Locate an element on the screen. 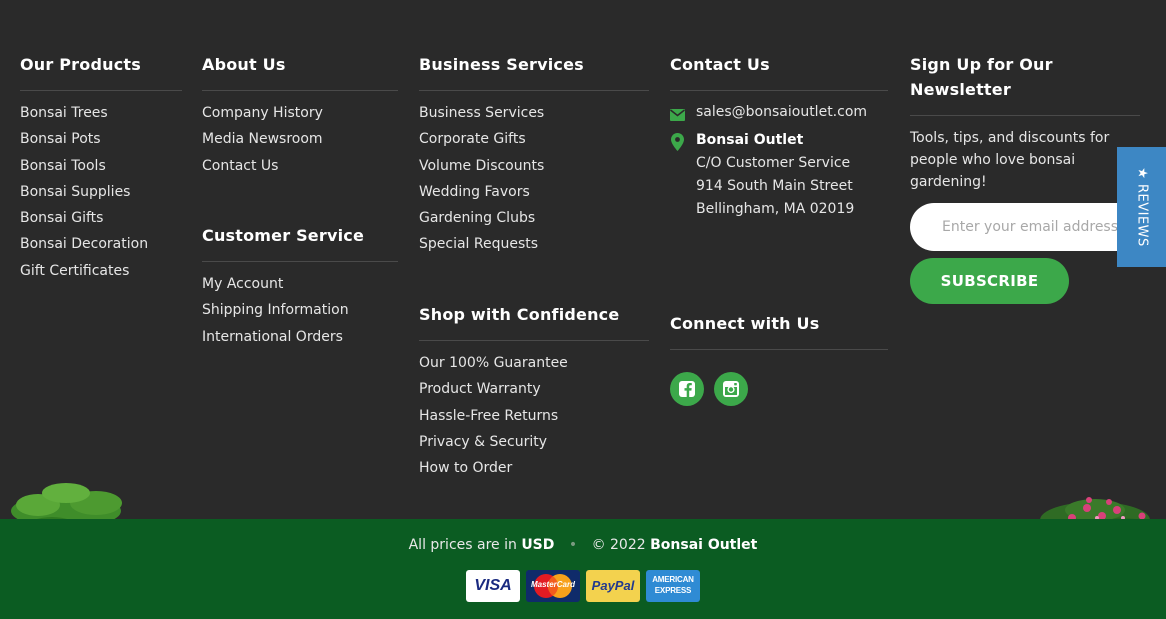 The image size is (1166, 619). footer-link: My Account is located at coordinates (300, 284).